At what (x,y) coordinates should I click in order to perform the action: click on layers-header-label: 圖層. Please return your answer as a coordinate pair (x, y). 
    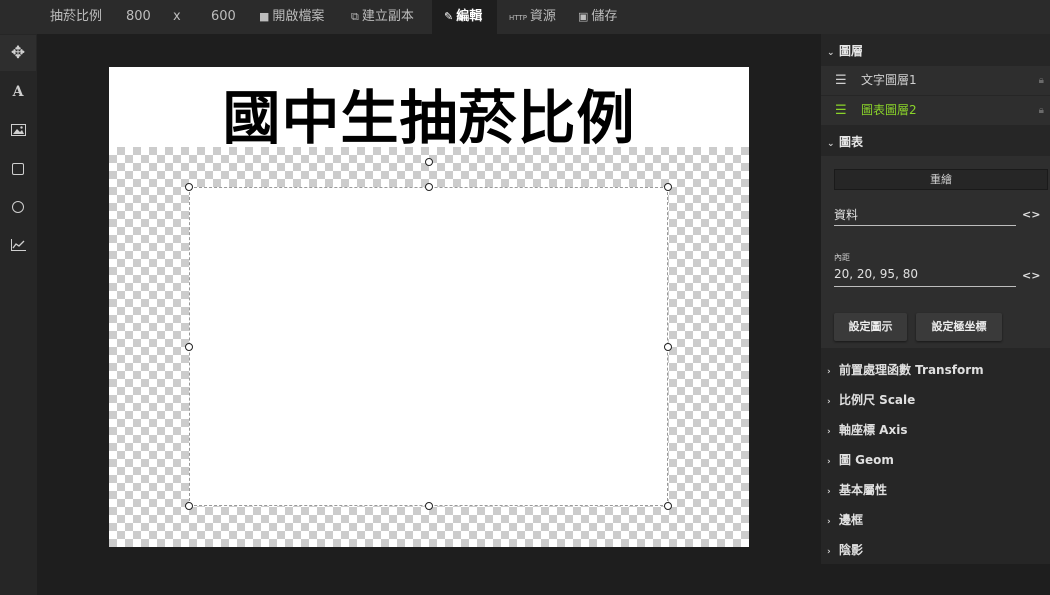
    Looking at the image, I should click on (851, 51).